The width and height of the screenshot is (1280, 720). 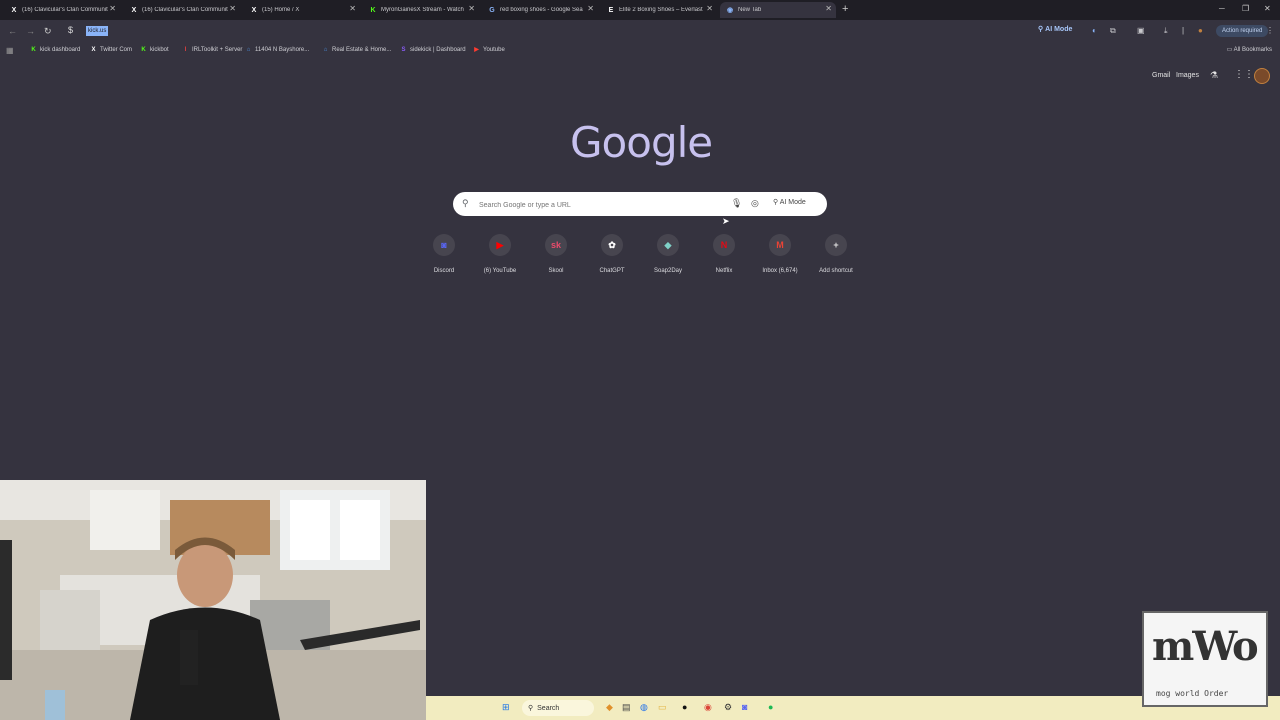 What do you see at coordinates (1059, 29) in the screenshot?
I see `ai-mode-toolbar-label: AI Mode` at bounding box center [1059, 29].